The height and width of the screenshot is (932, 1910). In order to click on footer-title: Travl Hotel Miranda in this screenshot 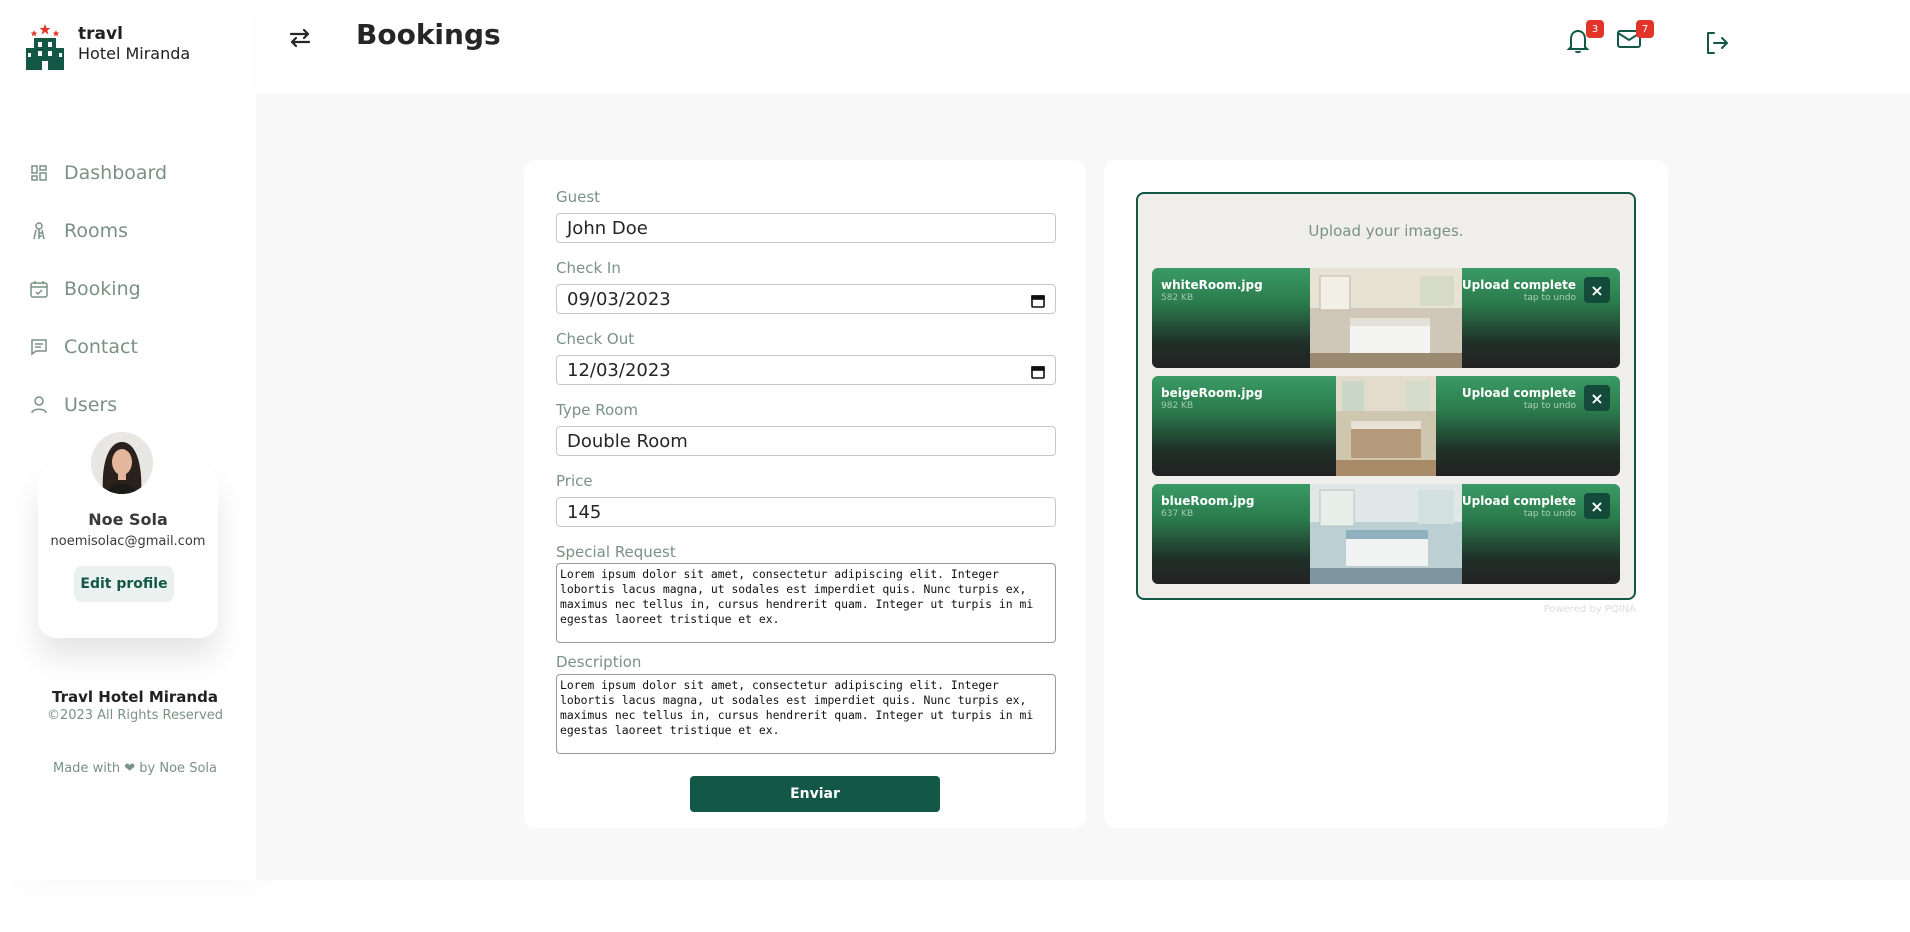, I will do `click(135, 697)`.